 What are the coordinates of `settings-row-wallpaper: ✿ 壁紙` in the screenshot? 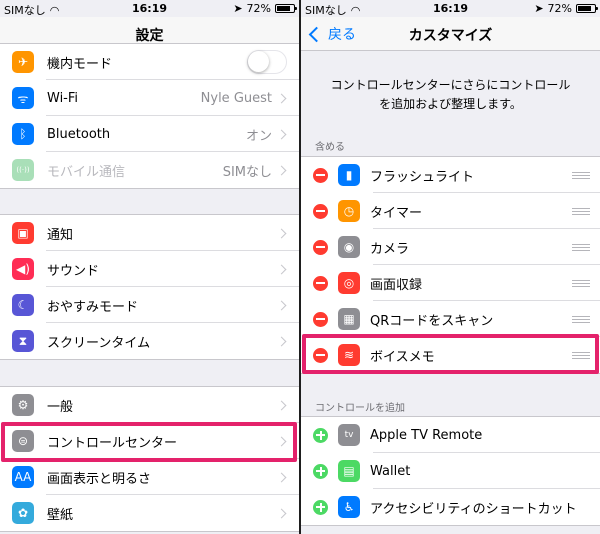 It's located at (149, 513).